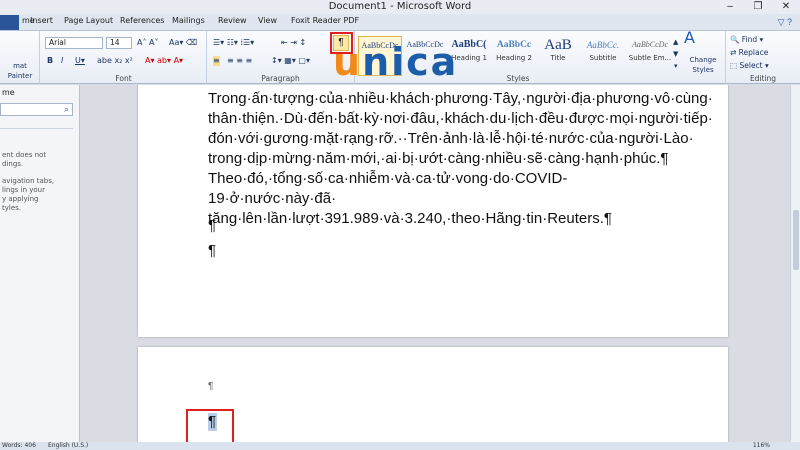 This screenshot has width=800, height=450. What do you see at coordinates (293, 43) in the screenshot?
I see `indent-icon: ⇤ ⇥ ↕` at bounding box center [293, 43].